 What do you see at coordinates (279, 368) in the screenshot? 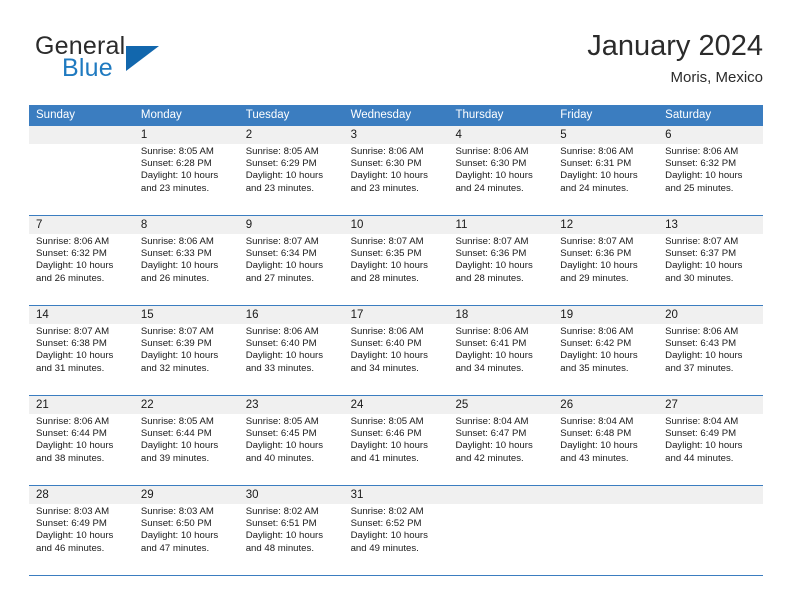
I see `daylight-text-line2: and 33 minutes.` at bounding box center [279, 368].